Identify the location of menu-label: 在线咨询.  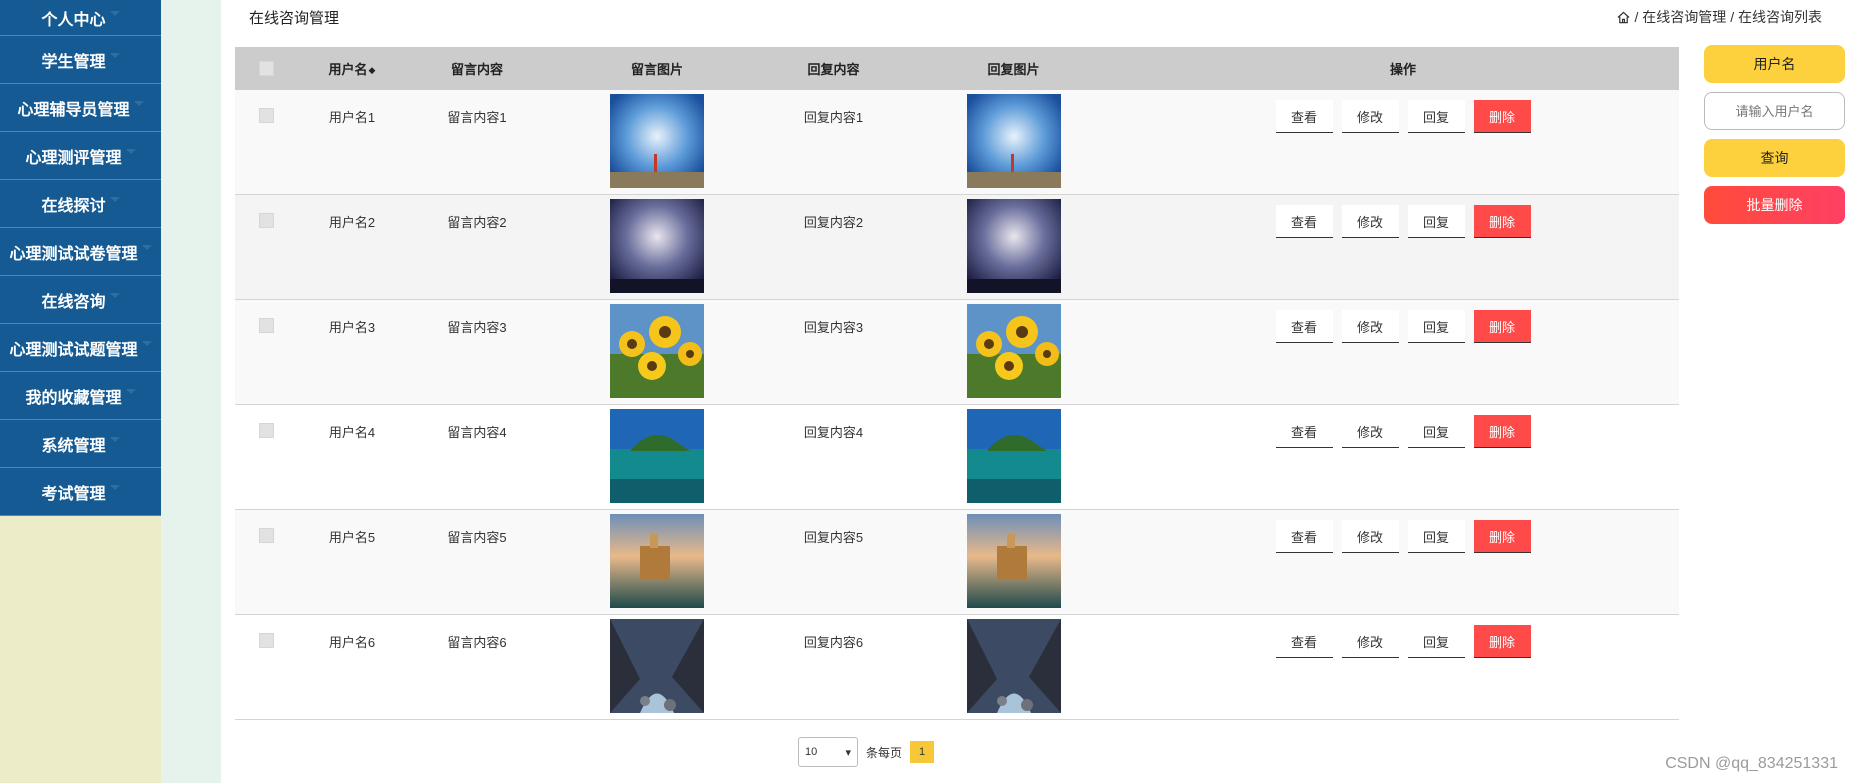
(73, 302).